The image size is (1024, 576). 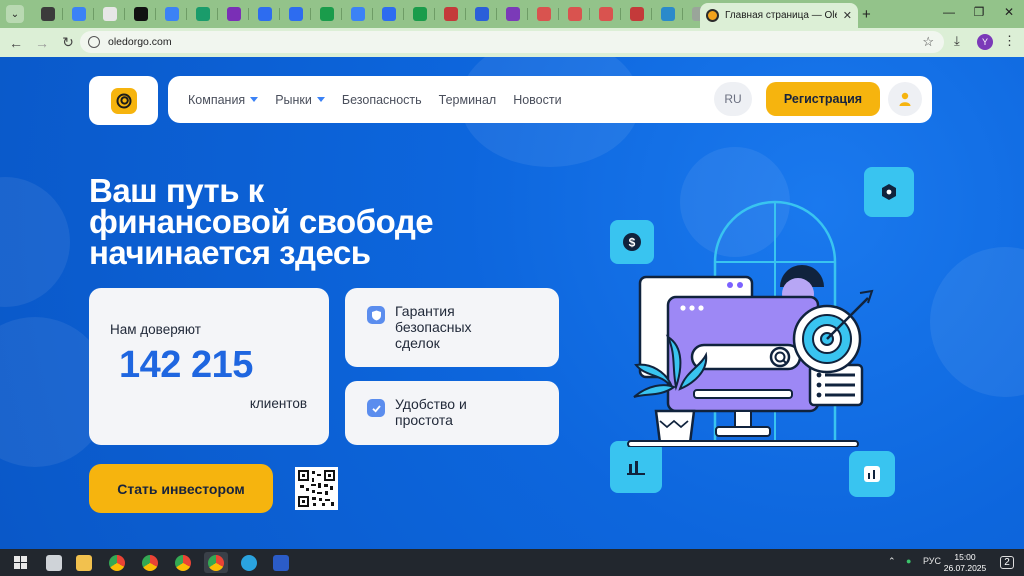 What do you see at coordinates (94, 42) in the screenshot?
I see `site-info-icon` at bounding box center [94, 42].